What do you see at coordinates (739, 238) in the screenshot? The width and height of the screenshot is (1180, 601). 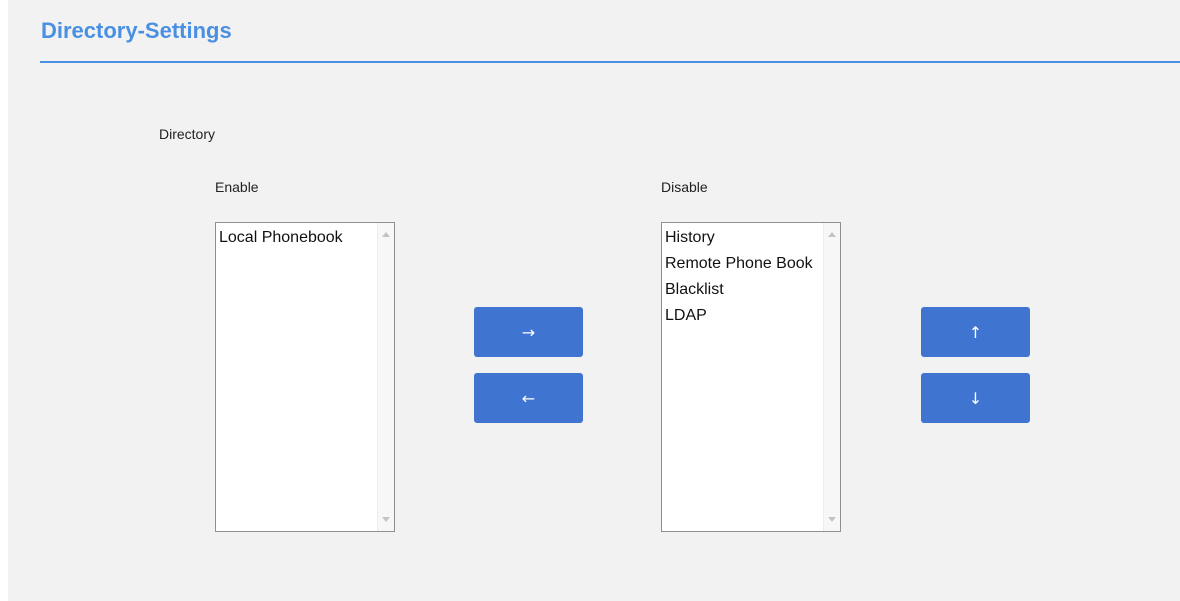 I see `list-item: History` at bounding box center [739, 238].